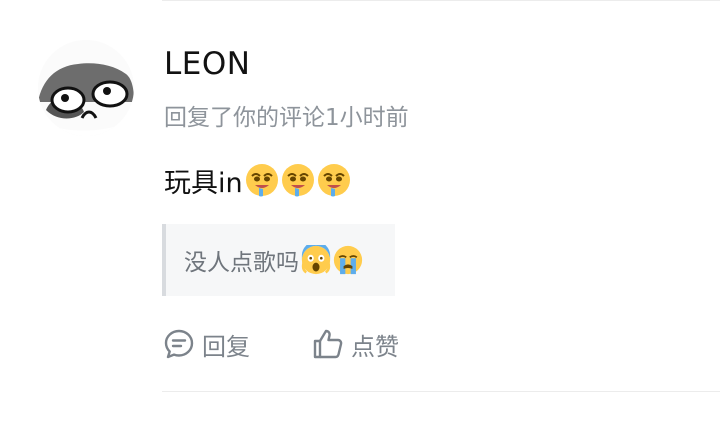 Image resolution: width=720 pixels, height=422 pixels. I want to click on like-button: 点赞, so click(355, 344).